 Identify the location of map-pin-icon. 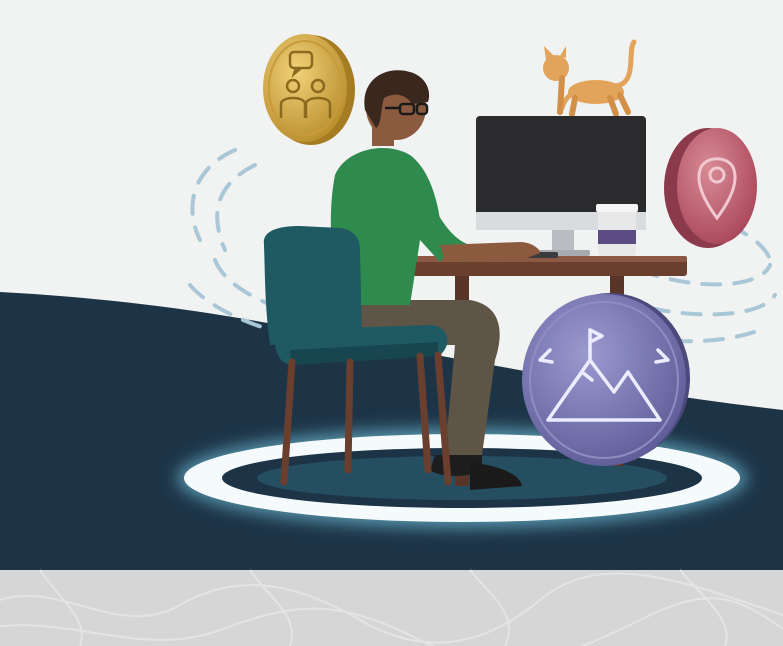
(710, 188).